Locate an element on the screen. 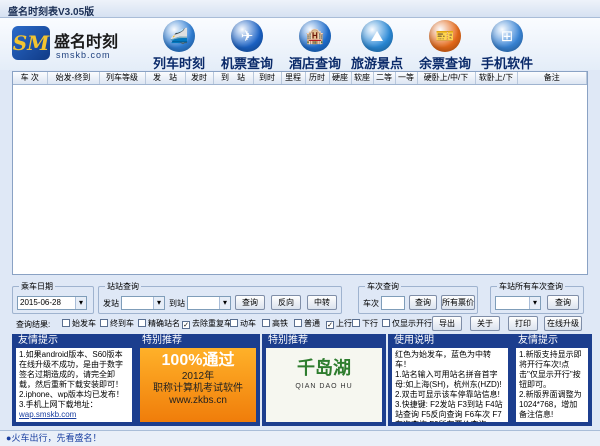  filter-checkbox: 仅显示开行 is located at coordinates (407, 324).